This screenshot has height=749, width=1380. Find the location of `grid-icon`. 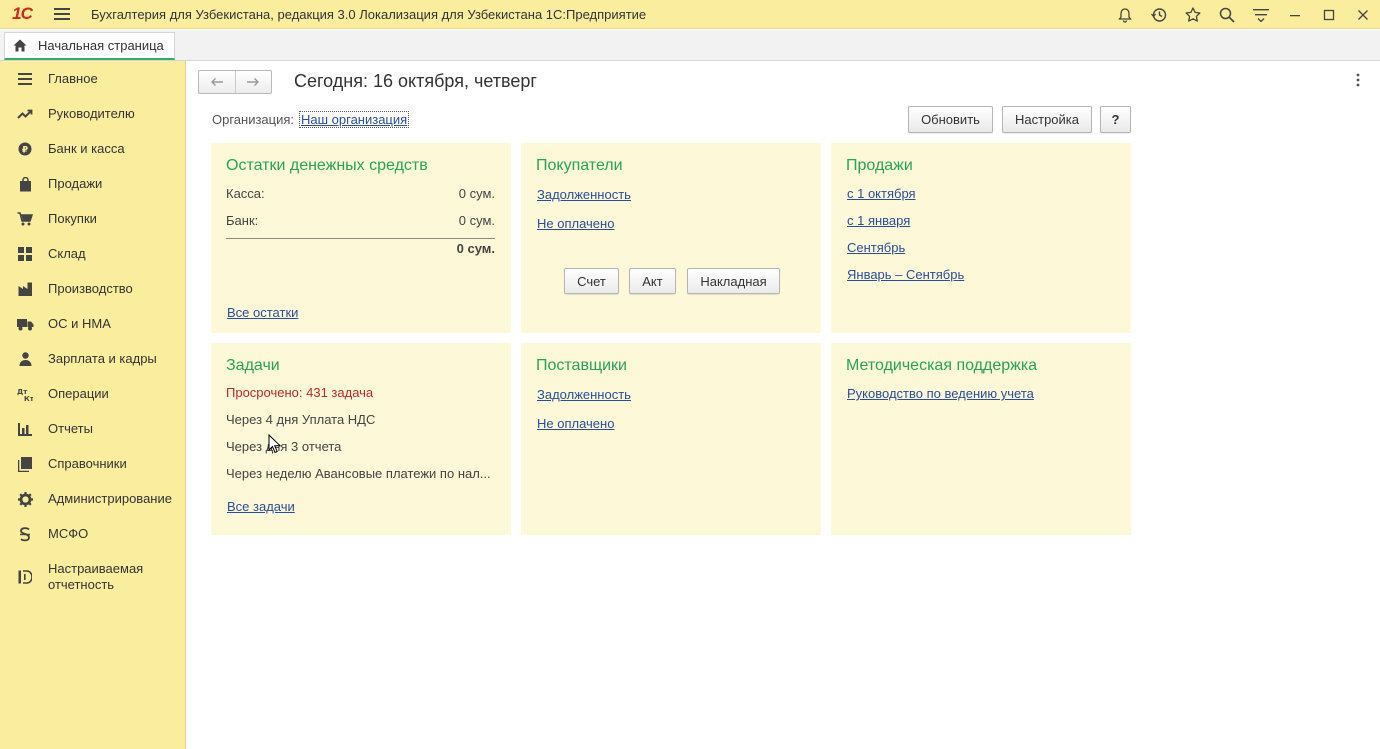

grid-icon is located at coordinates (24, 254).